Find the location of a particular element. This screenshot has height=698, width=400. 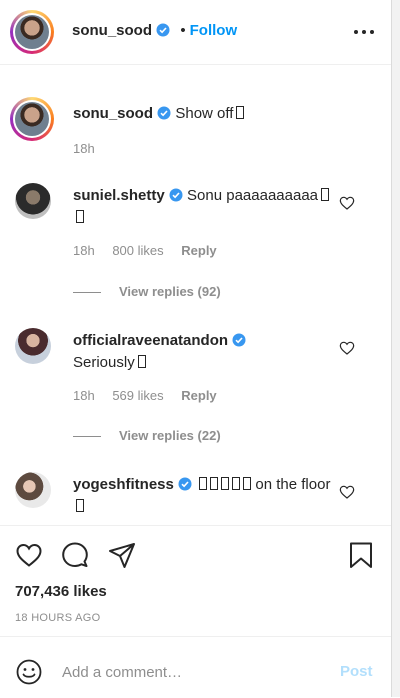

save-bookmark-icon is located at coordinates (361, 555).